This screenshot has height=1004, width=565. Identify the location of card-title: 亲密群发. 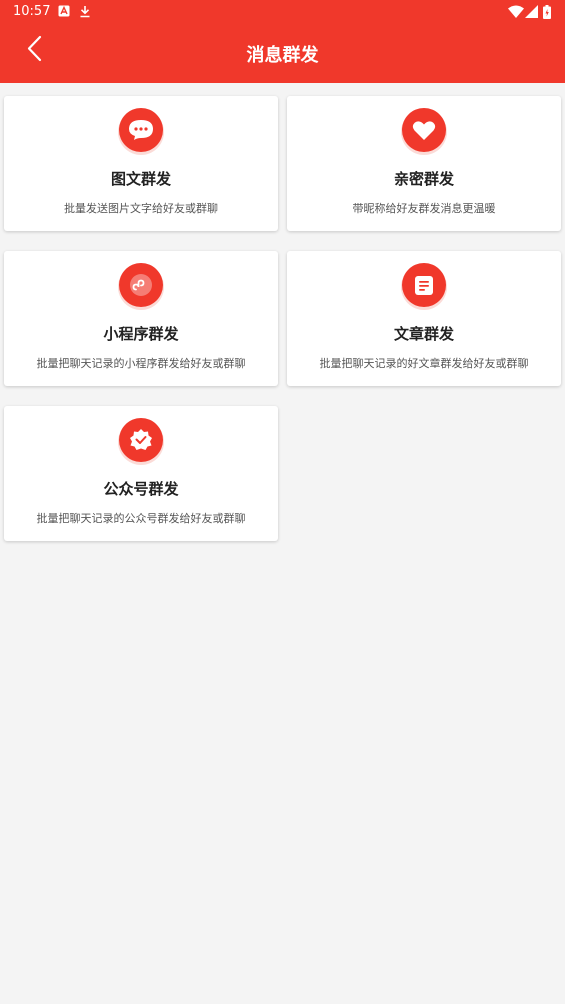
(423, 179).